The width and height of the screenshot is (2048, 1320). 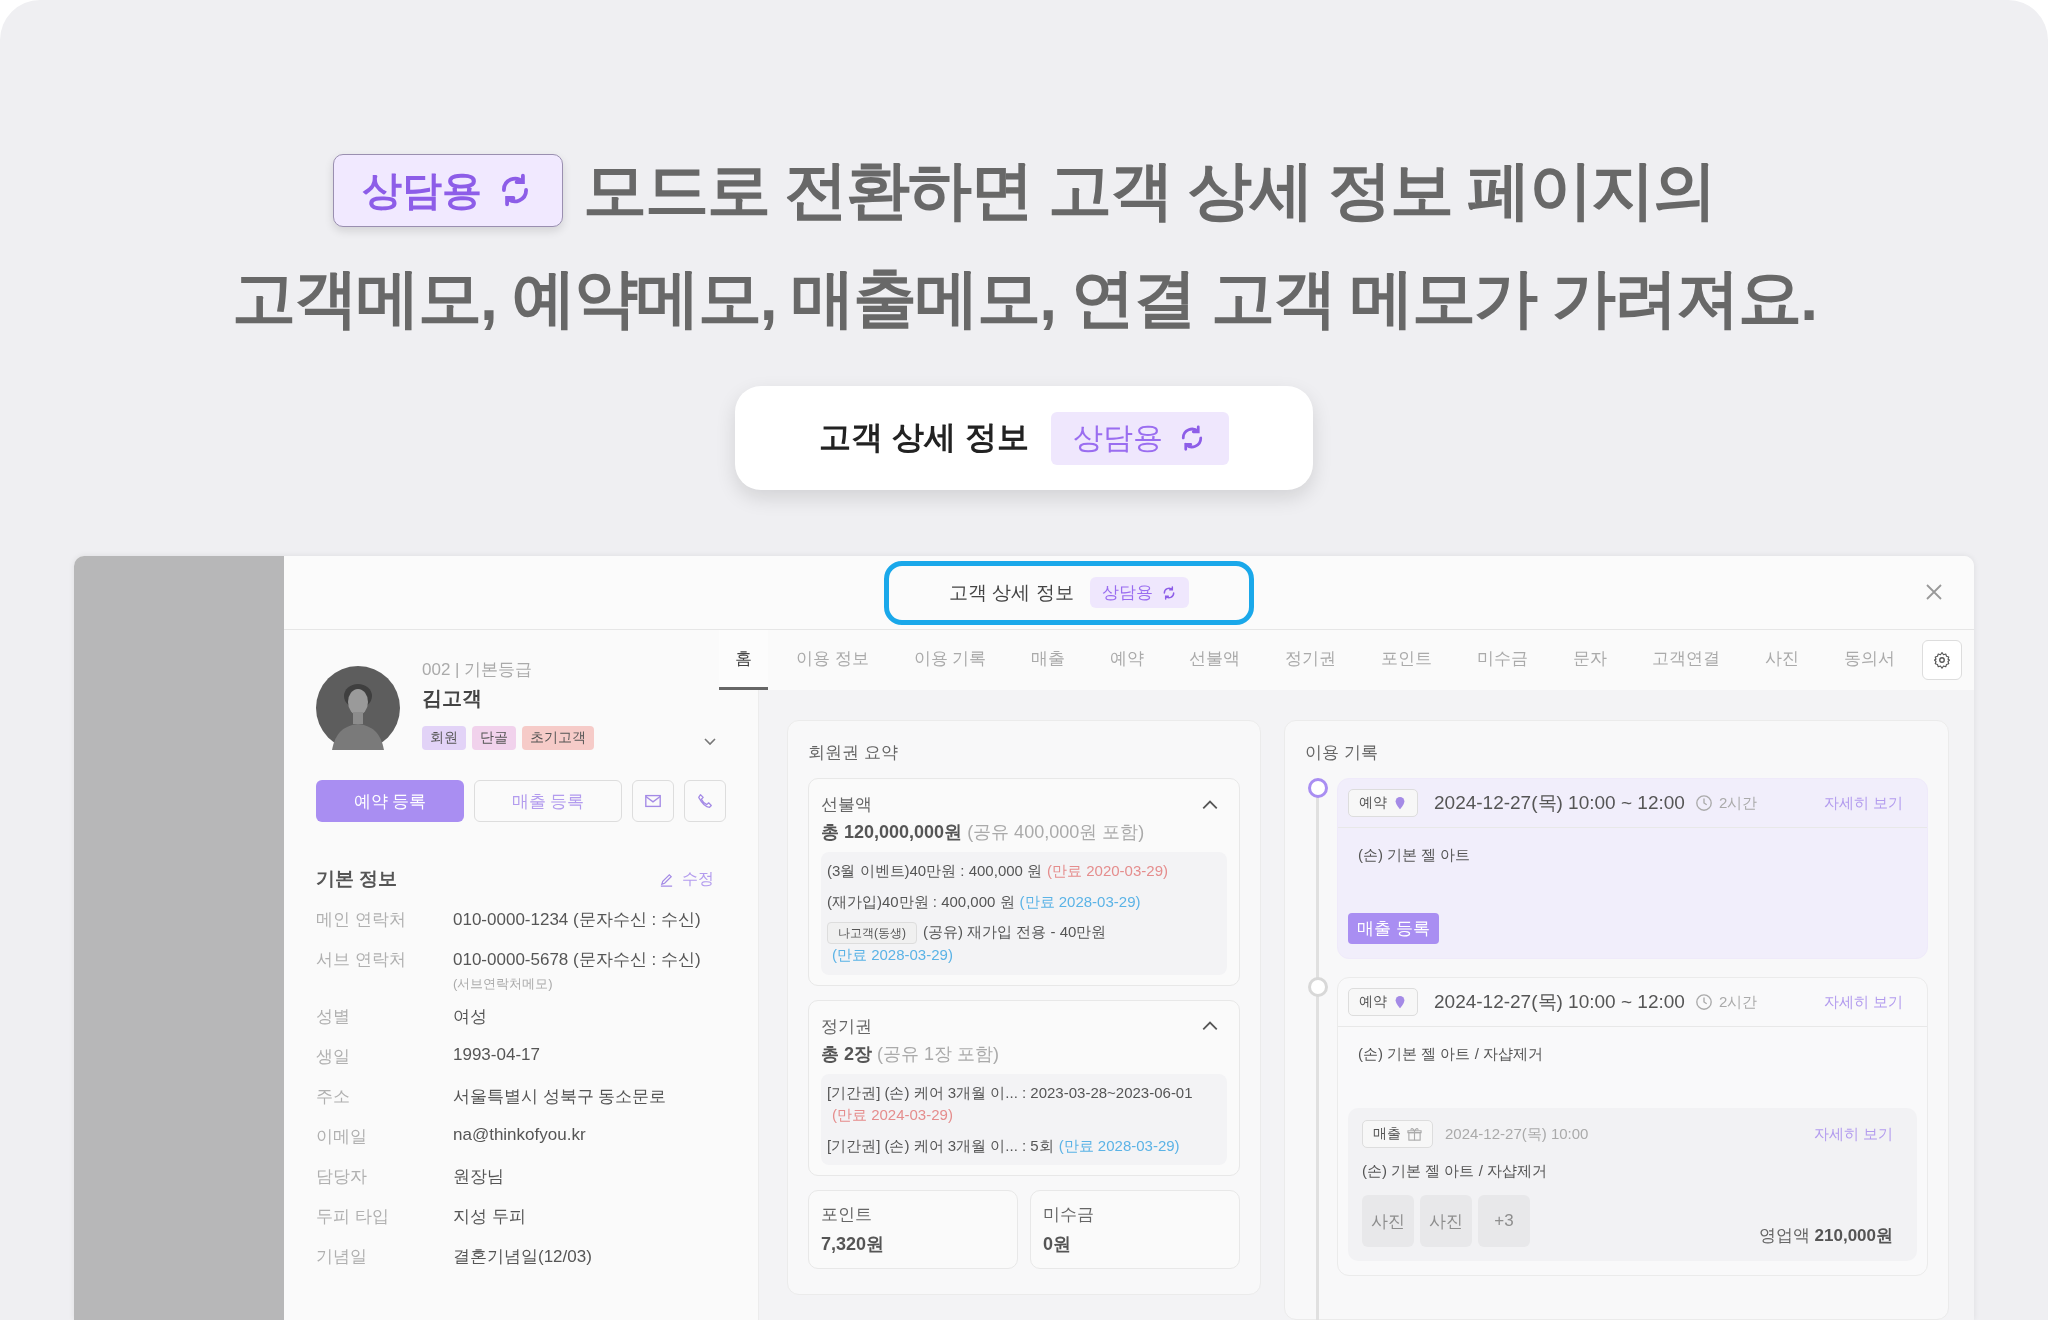 I want to click on card-title: 이용 기록, so click(x=1342, y=753).